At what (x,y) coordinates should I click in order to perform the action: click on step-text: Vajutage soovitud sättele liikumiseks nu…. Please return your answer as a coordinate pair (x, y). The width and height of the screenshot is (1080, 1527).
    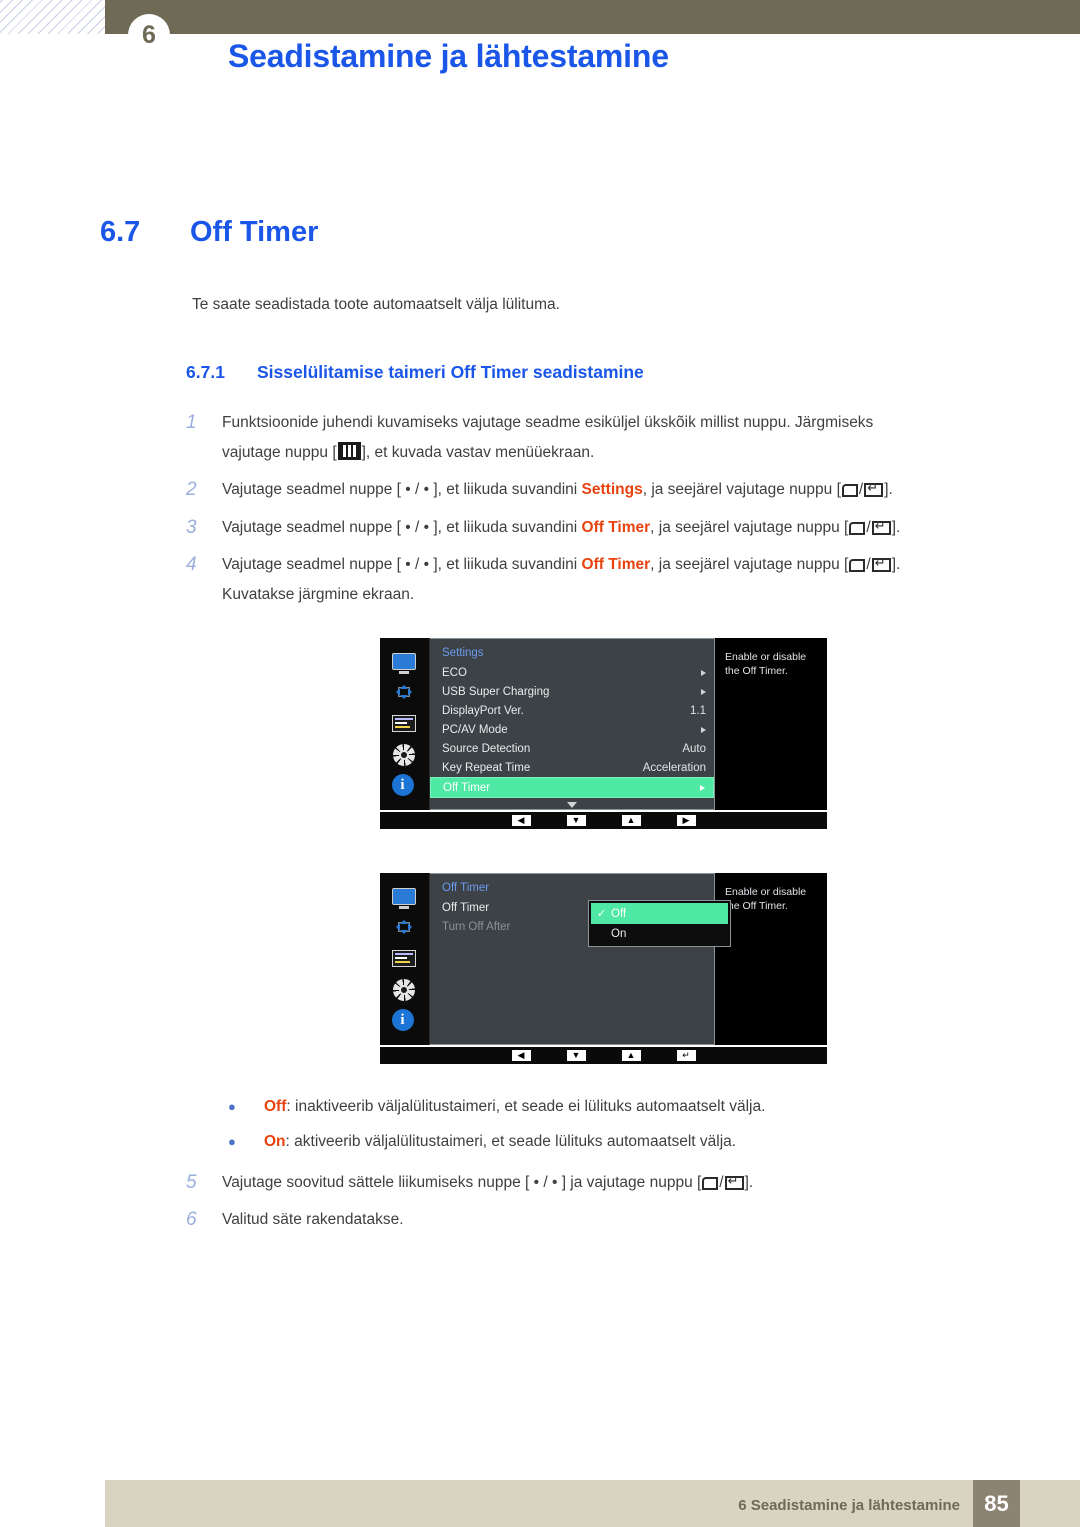
    Looking at the image, I should click on (619, 1183).